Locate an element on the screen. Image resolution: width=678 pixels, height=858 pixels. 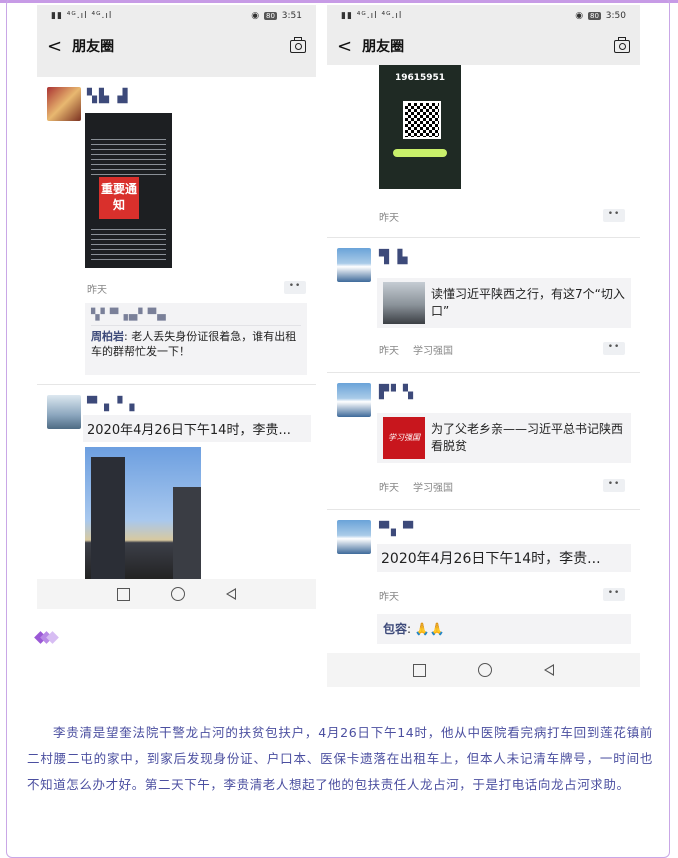
diamond-decoration is located at coordinates (46, 636).